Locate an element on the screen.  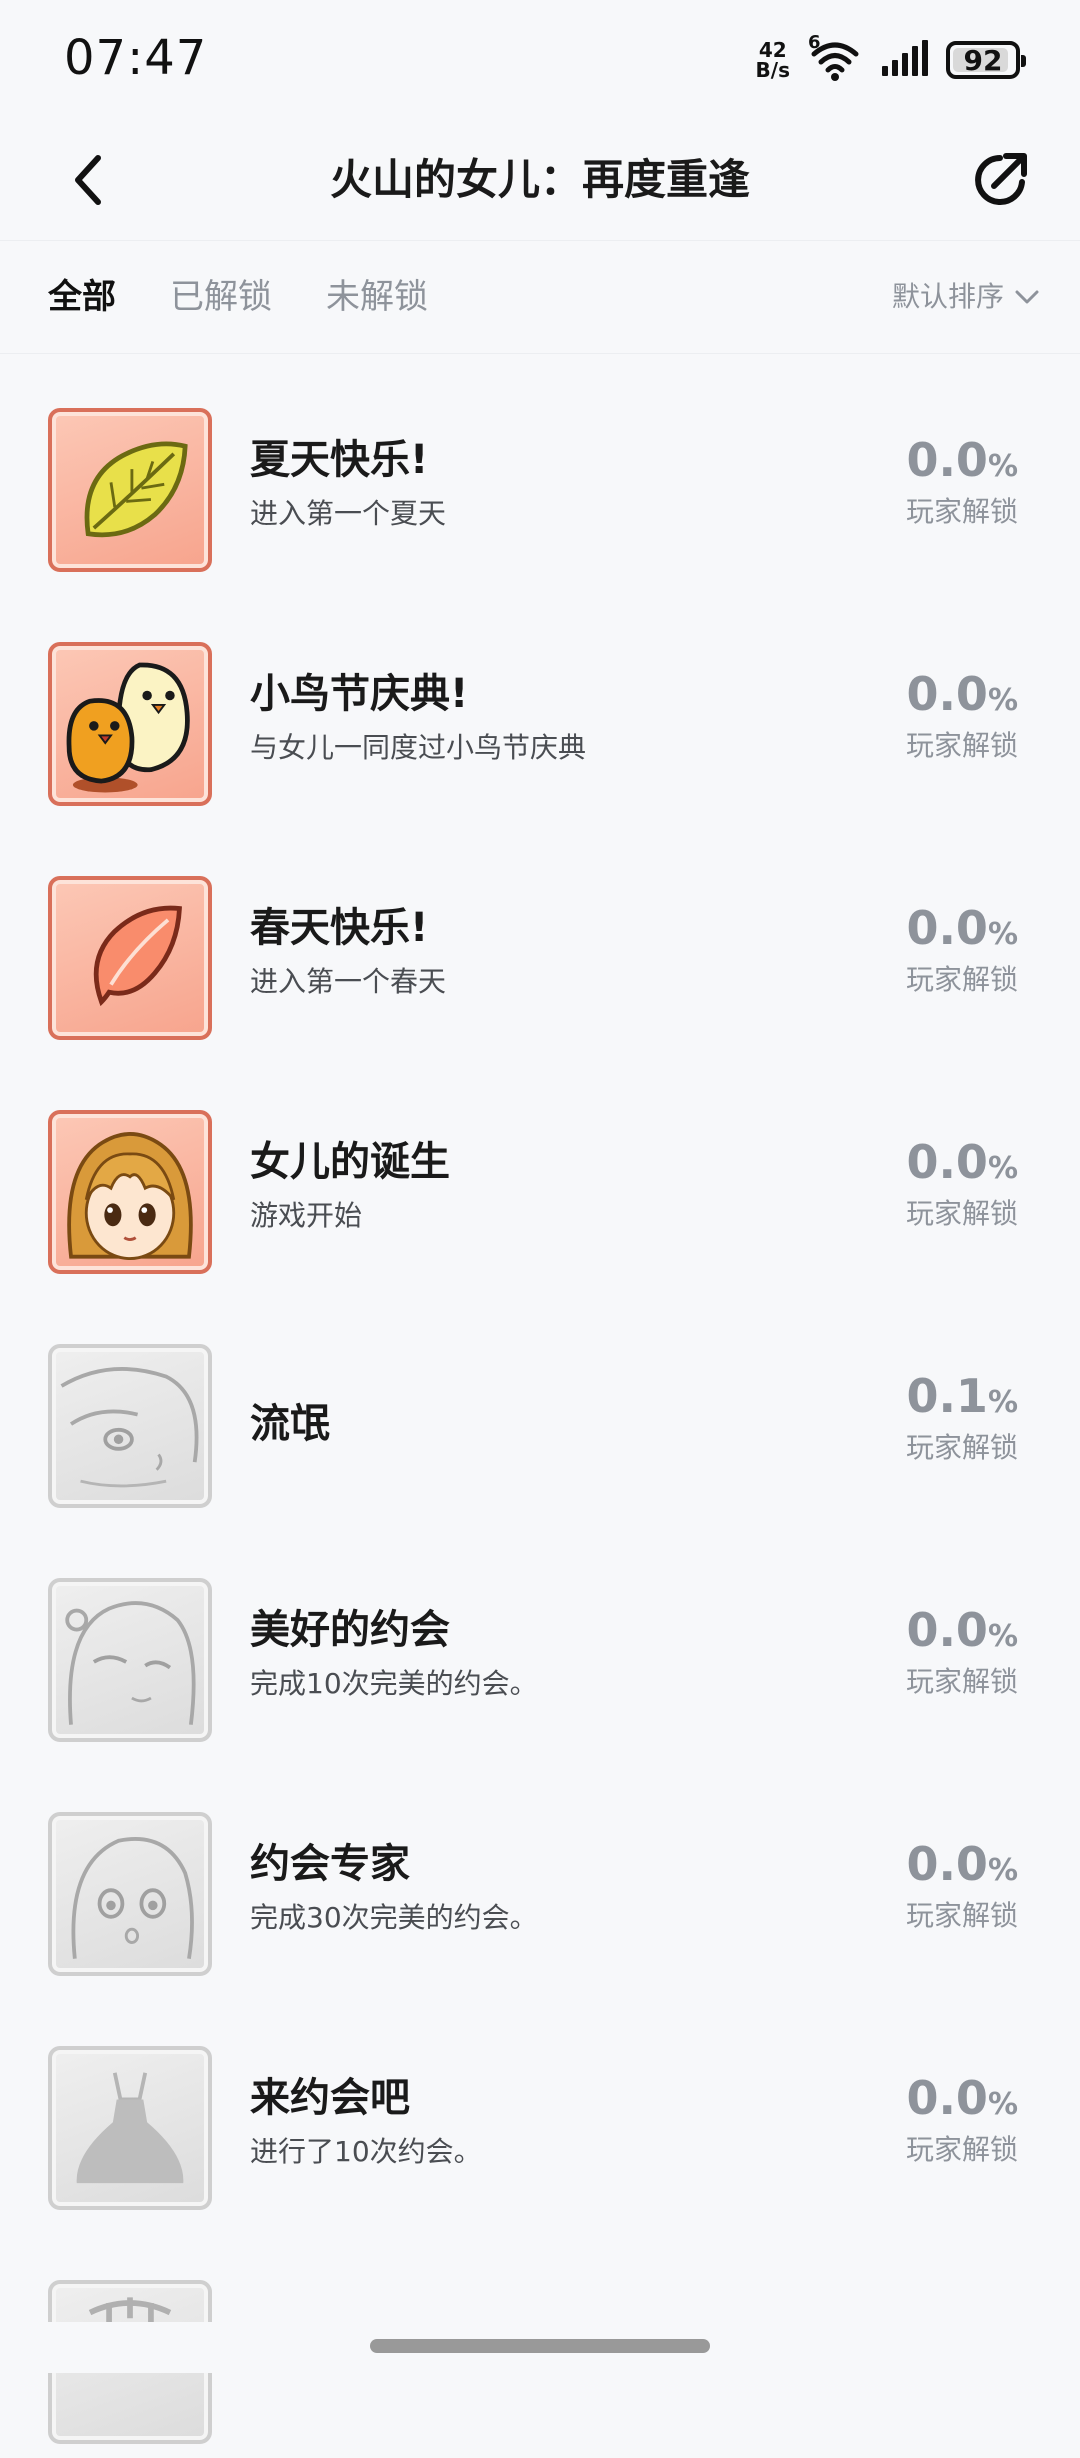
status-bar: 07:47 42 B/s 6 92 is located at coordinates (540, 60).